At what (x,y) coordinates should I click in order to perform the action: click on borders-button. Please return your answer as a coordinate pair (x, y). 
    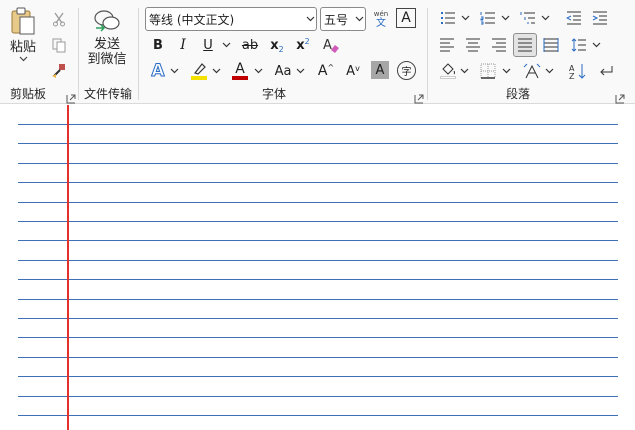
    Looking at the image, I should click on (488, 71).